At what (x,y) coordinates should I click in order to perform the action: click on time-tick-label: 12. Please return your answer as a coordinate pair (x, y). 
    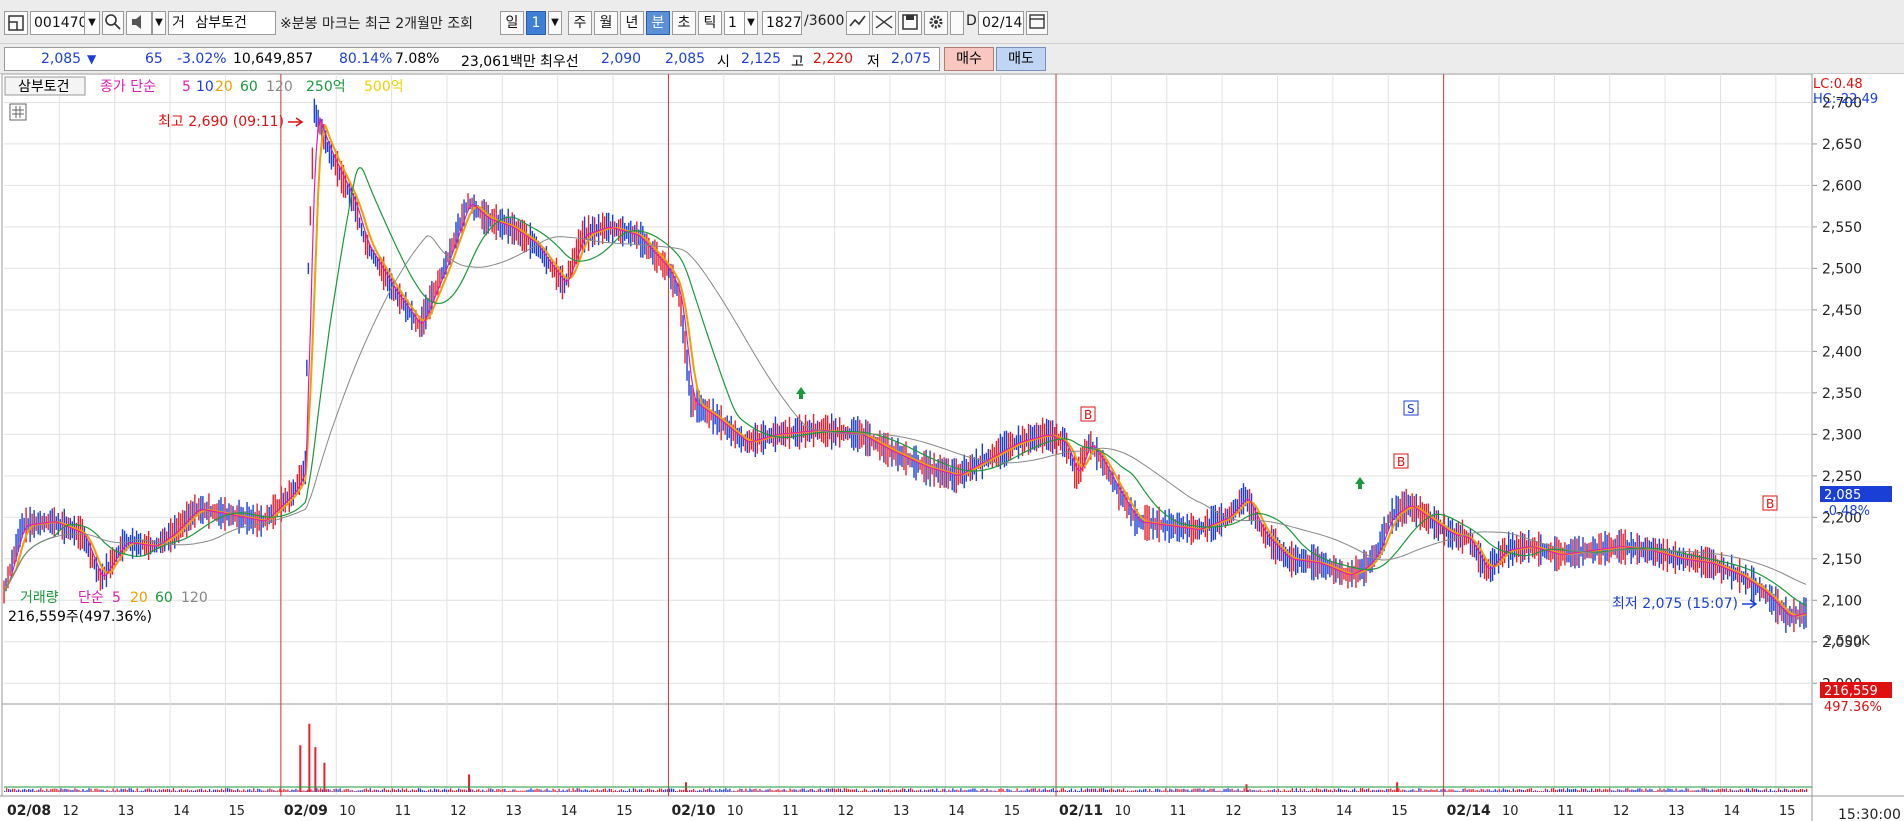
    Looking at the image, I should click on (70, 811).